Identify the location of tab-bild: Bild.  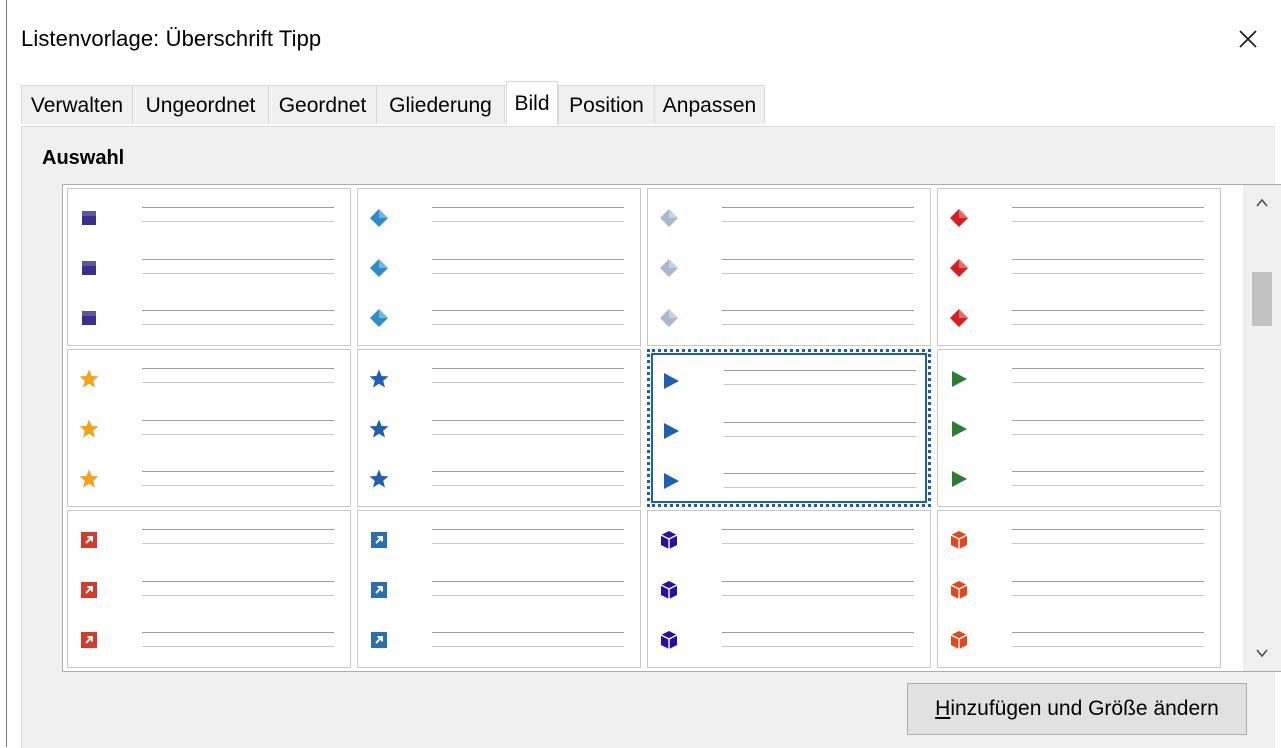
(532, 103).